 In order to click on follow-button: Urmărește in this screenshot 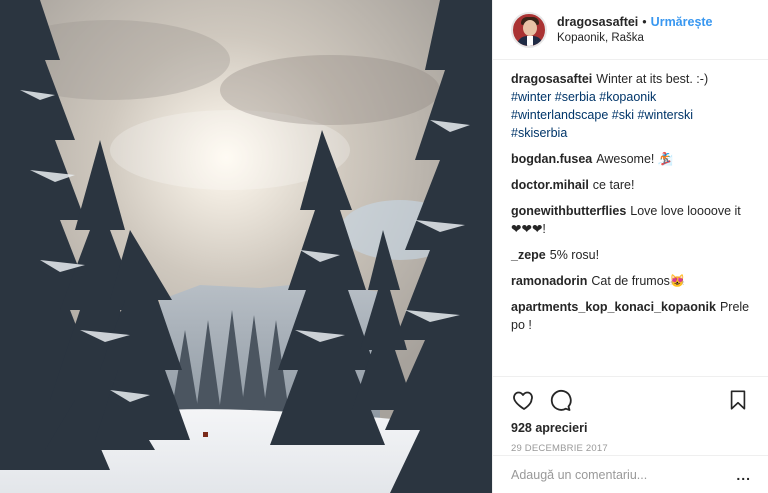, I will do `click(682, 22)`.